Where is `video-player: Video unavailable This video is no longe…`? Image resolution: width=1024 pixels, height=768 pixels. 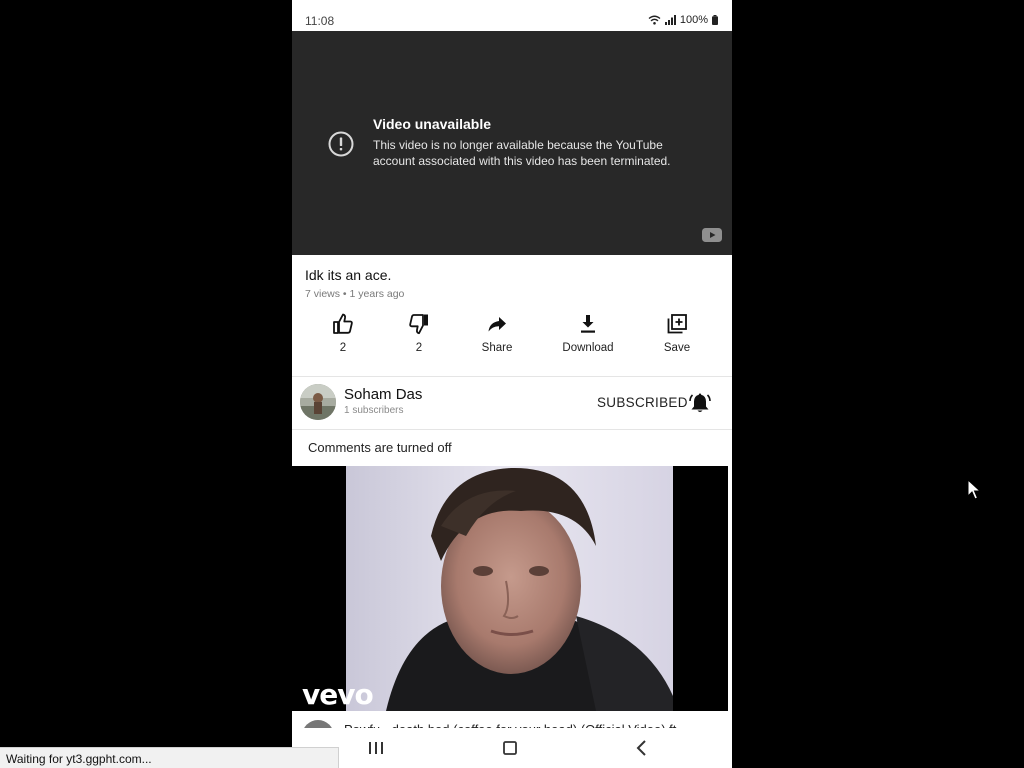
video-player: Video unavailable This video is no longe… is located at coordinates (512, 143).